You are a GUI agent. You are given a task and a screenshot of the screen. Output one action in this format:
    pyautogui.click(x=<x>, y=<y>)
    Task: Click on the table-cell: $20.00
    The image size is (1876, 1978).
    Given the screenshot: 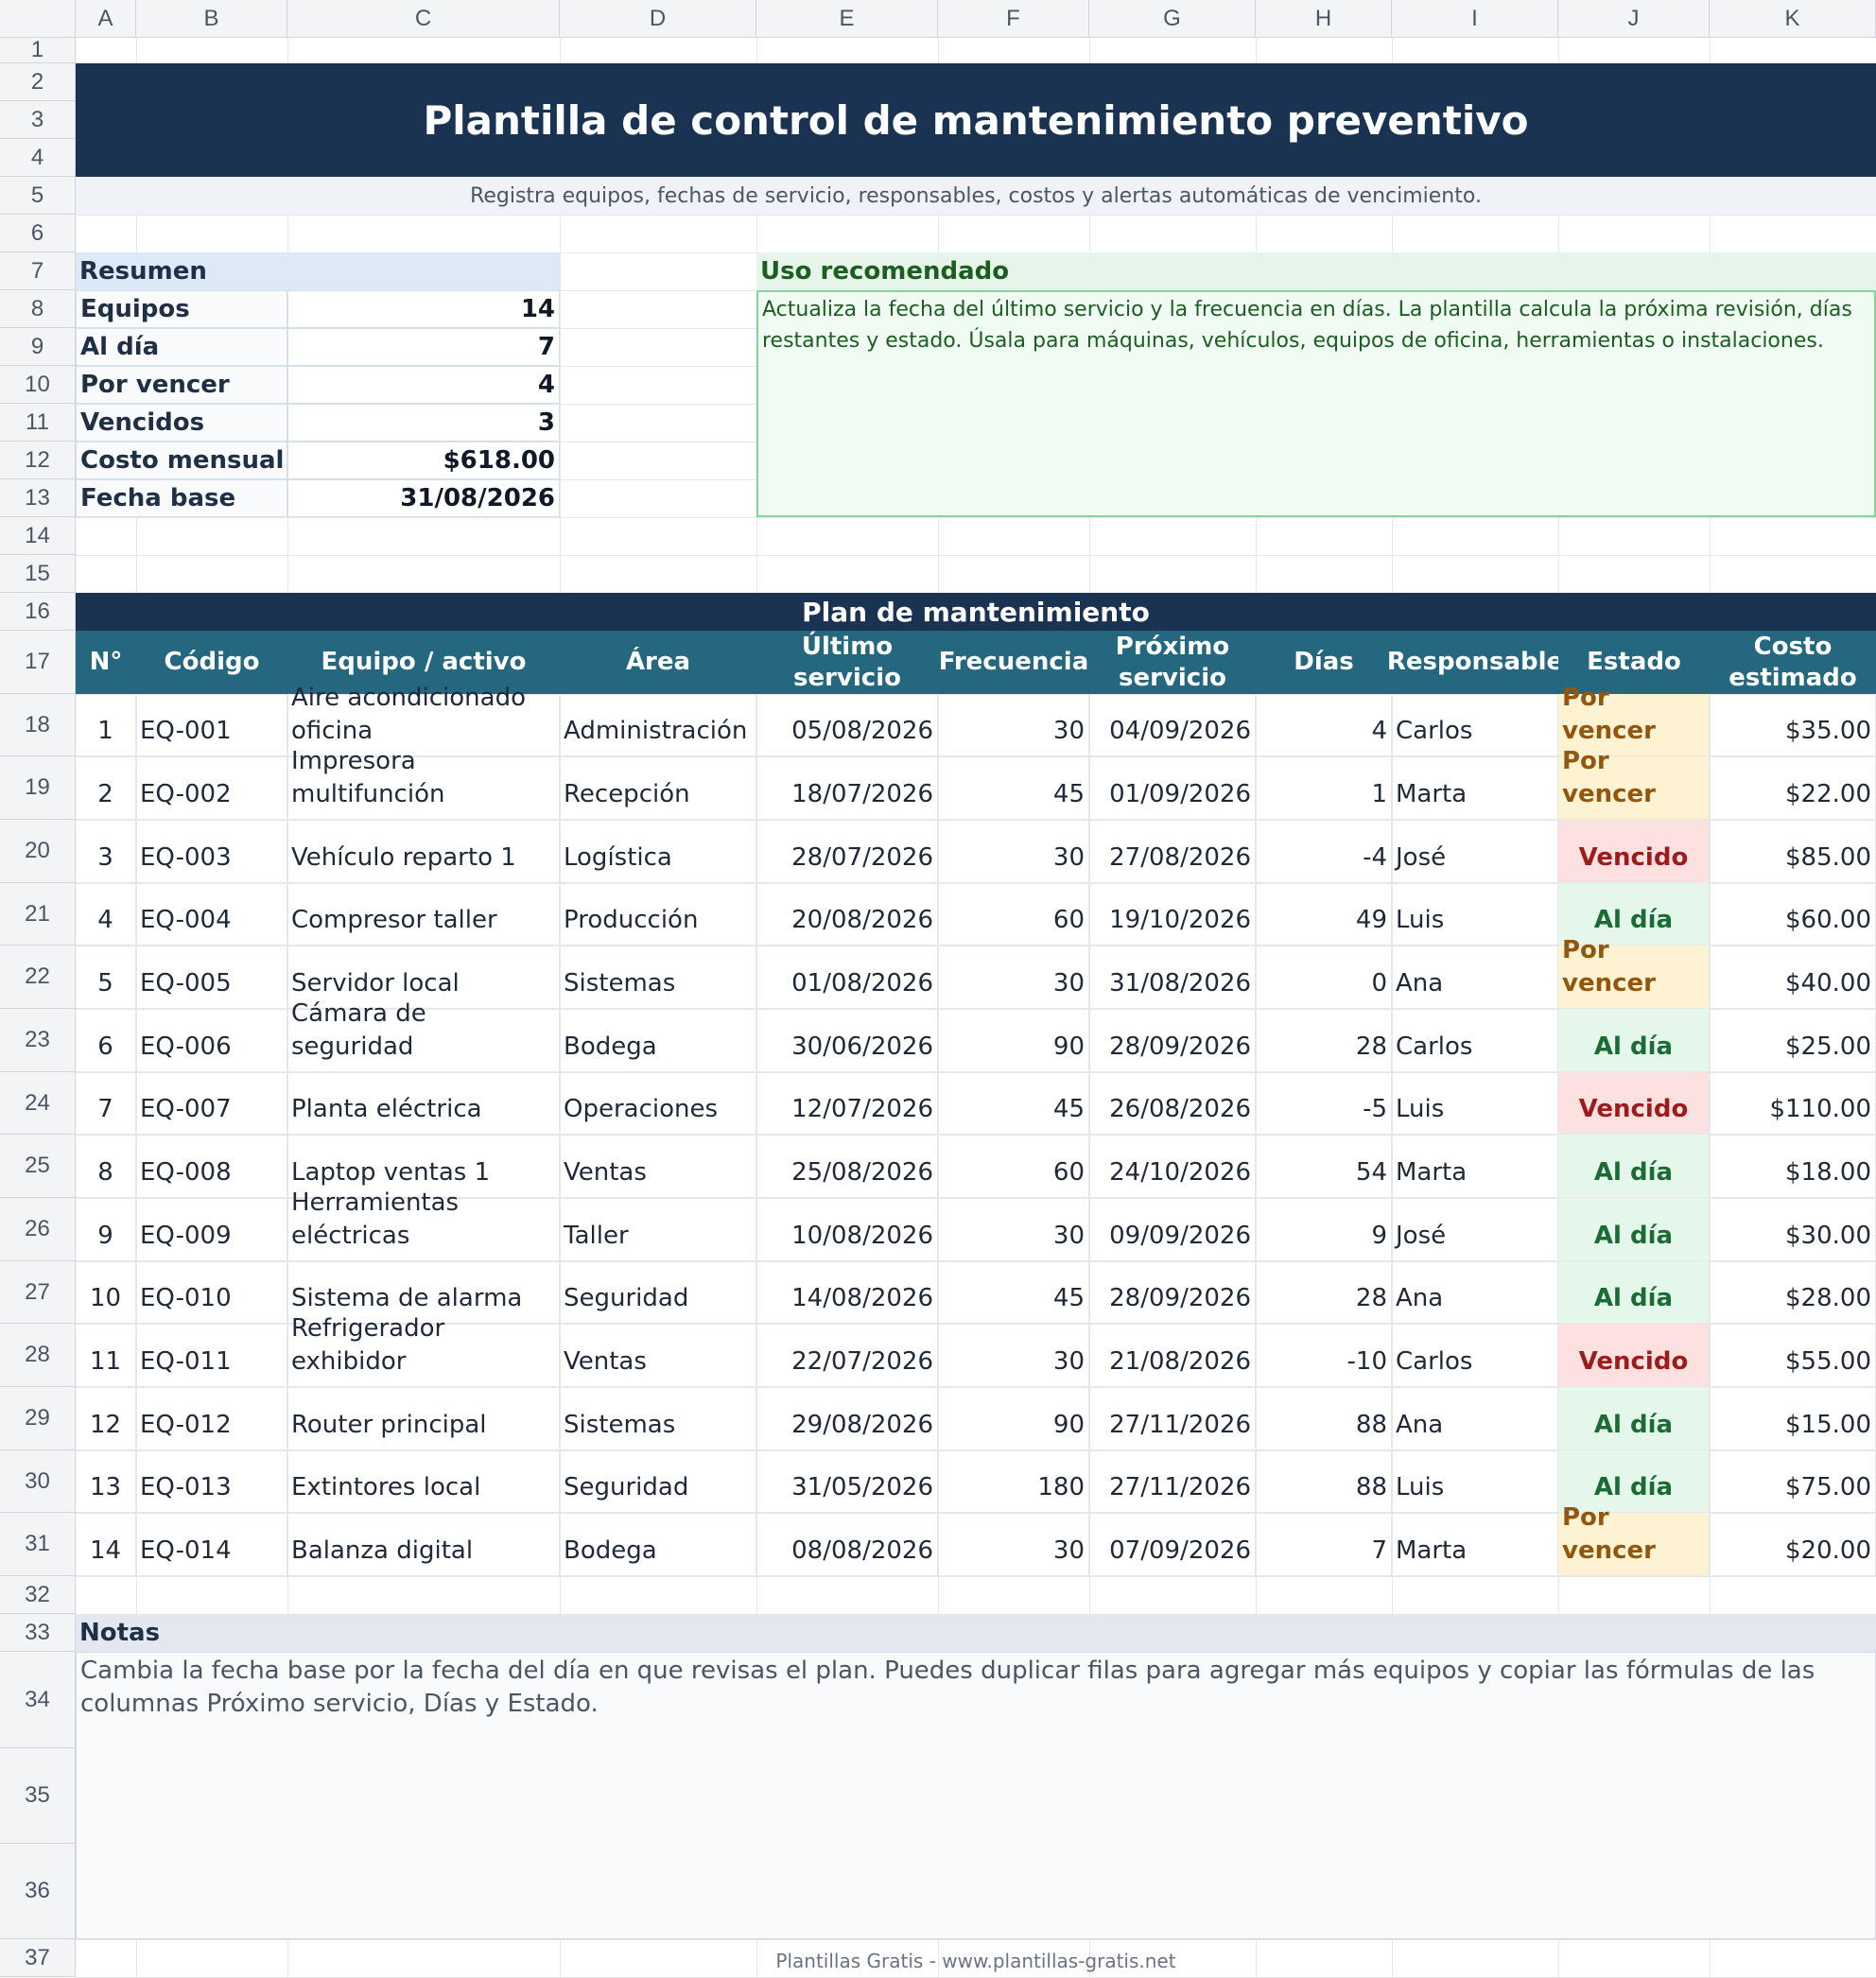 What is the action you would take?
    pyautogui.click(x=1793, y=1544)
    